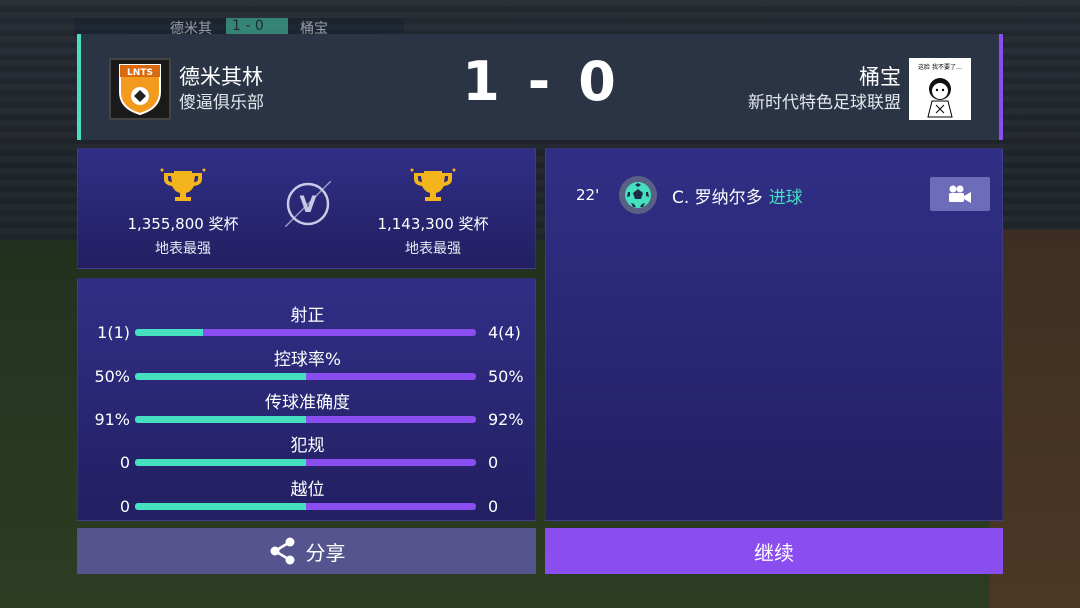 The image size is (1080, 608). Describe the element at coordinates (307, 490) in the screenshot. I see `stat-label: 越位` at that location.